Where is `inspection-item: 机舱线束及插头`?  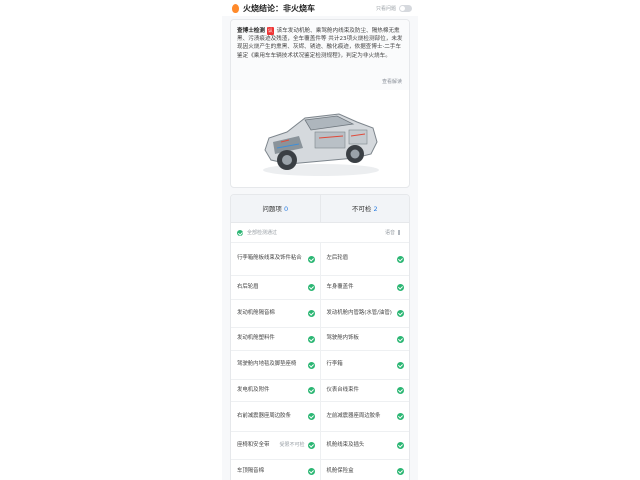 inspection-item: 机舱线束及插头 is located at coordinates (365, 445).